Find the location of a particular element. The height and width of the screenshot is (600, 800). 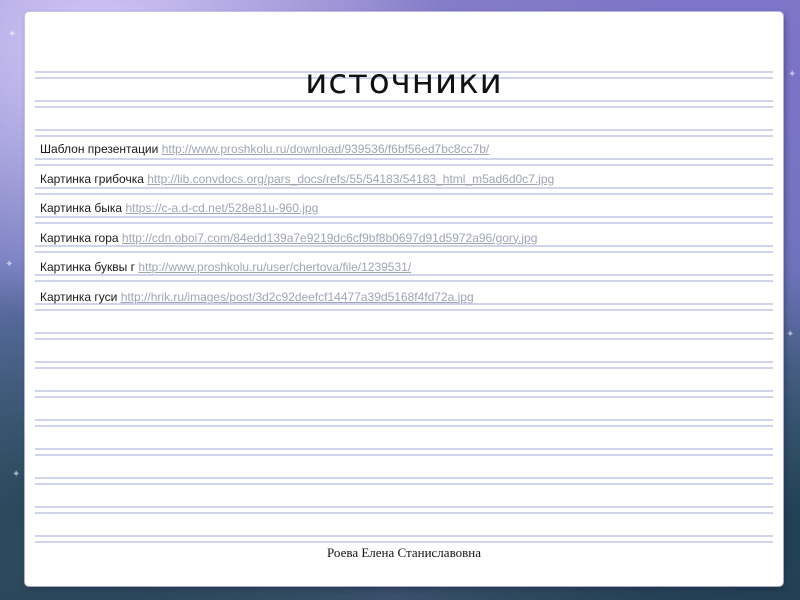

source-label: Картинка грибочка is located at coordinates (92, 178).